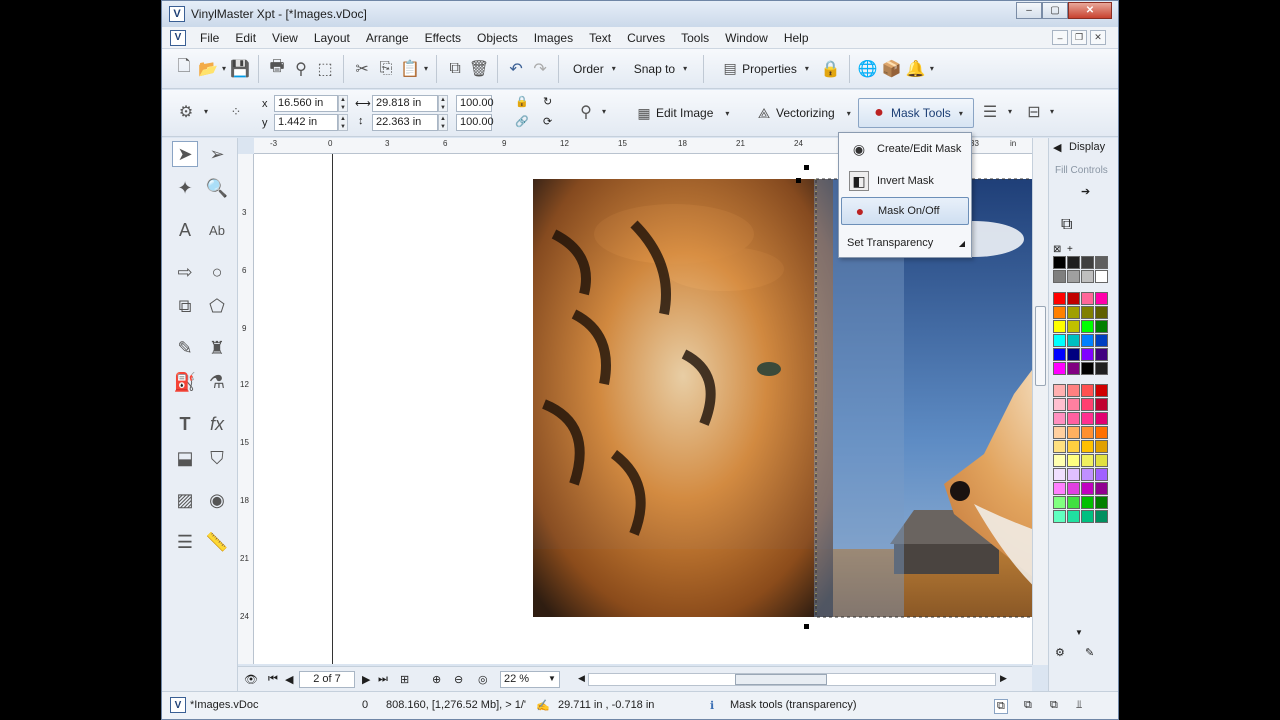  What do you see at coordinates (405, 103) in the screenshot?
I see `width-field: 29.818 in` at bounding box center [405, 103].